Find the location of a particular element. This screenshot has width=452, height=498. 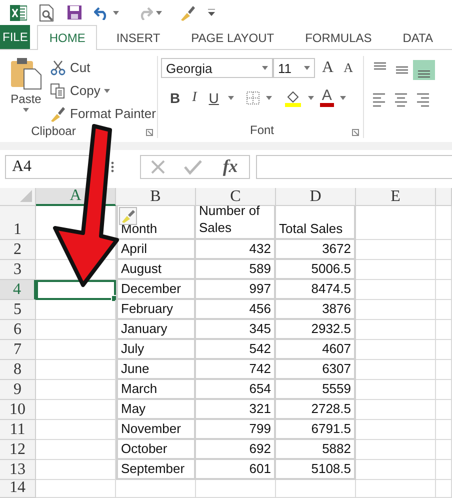

column-heading: Total Sales is located at coordinates (316, 223).